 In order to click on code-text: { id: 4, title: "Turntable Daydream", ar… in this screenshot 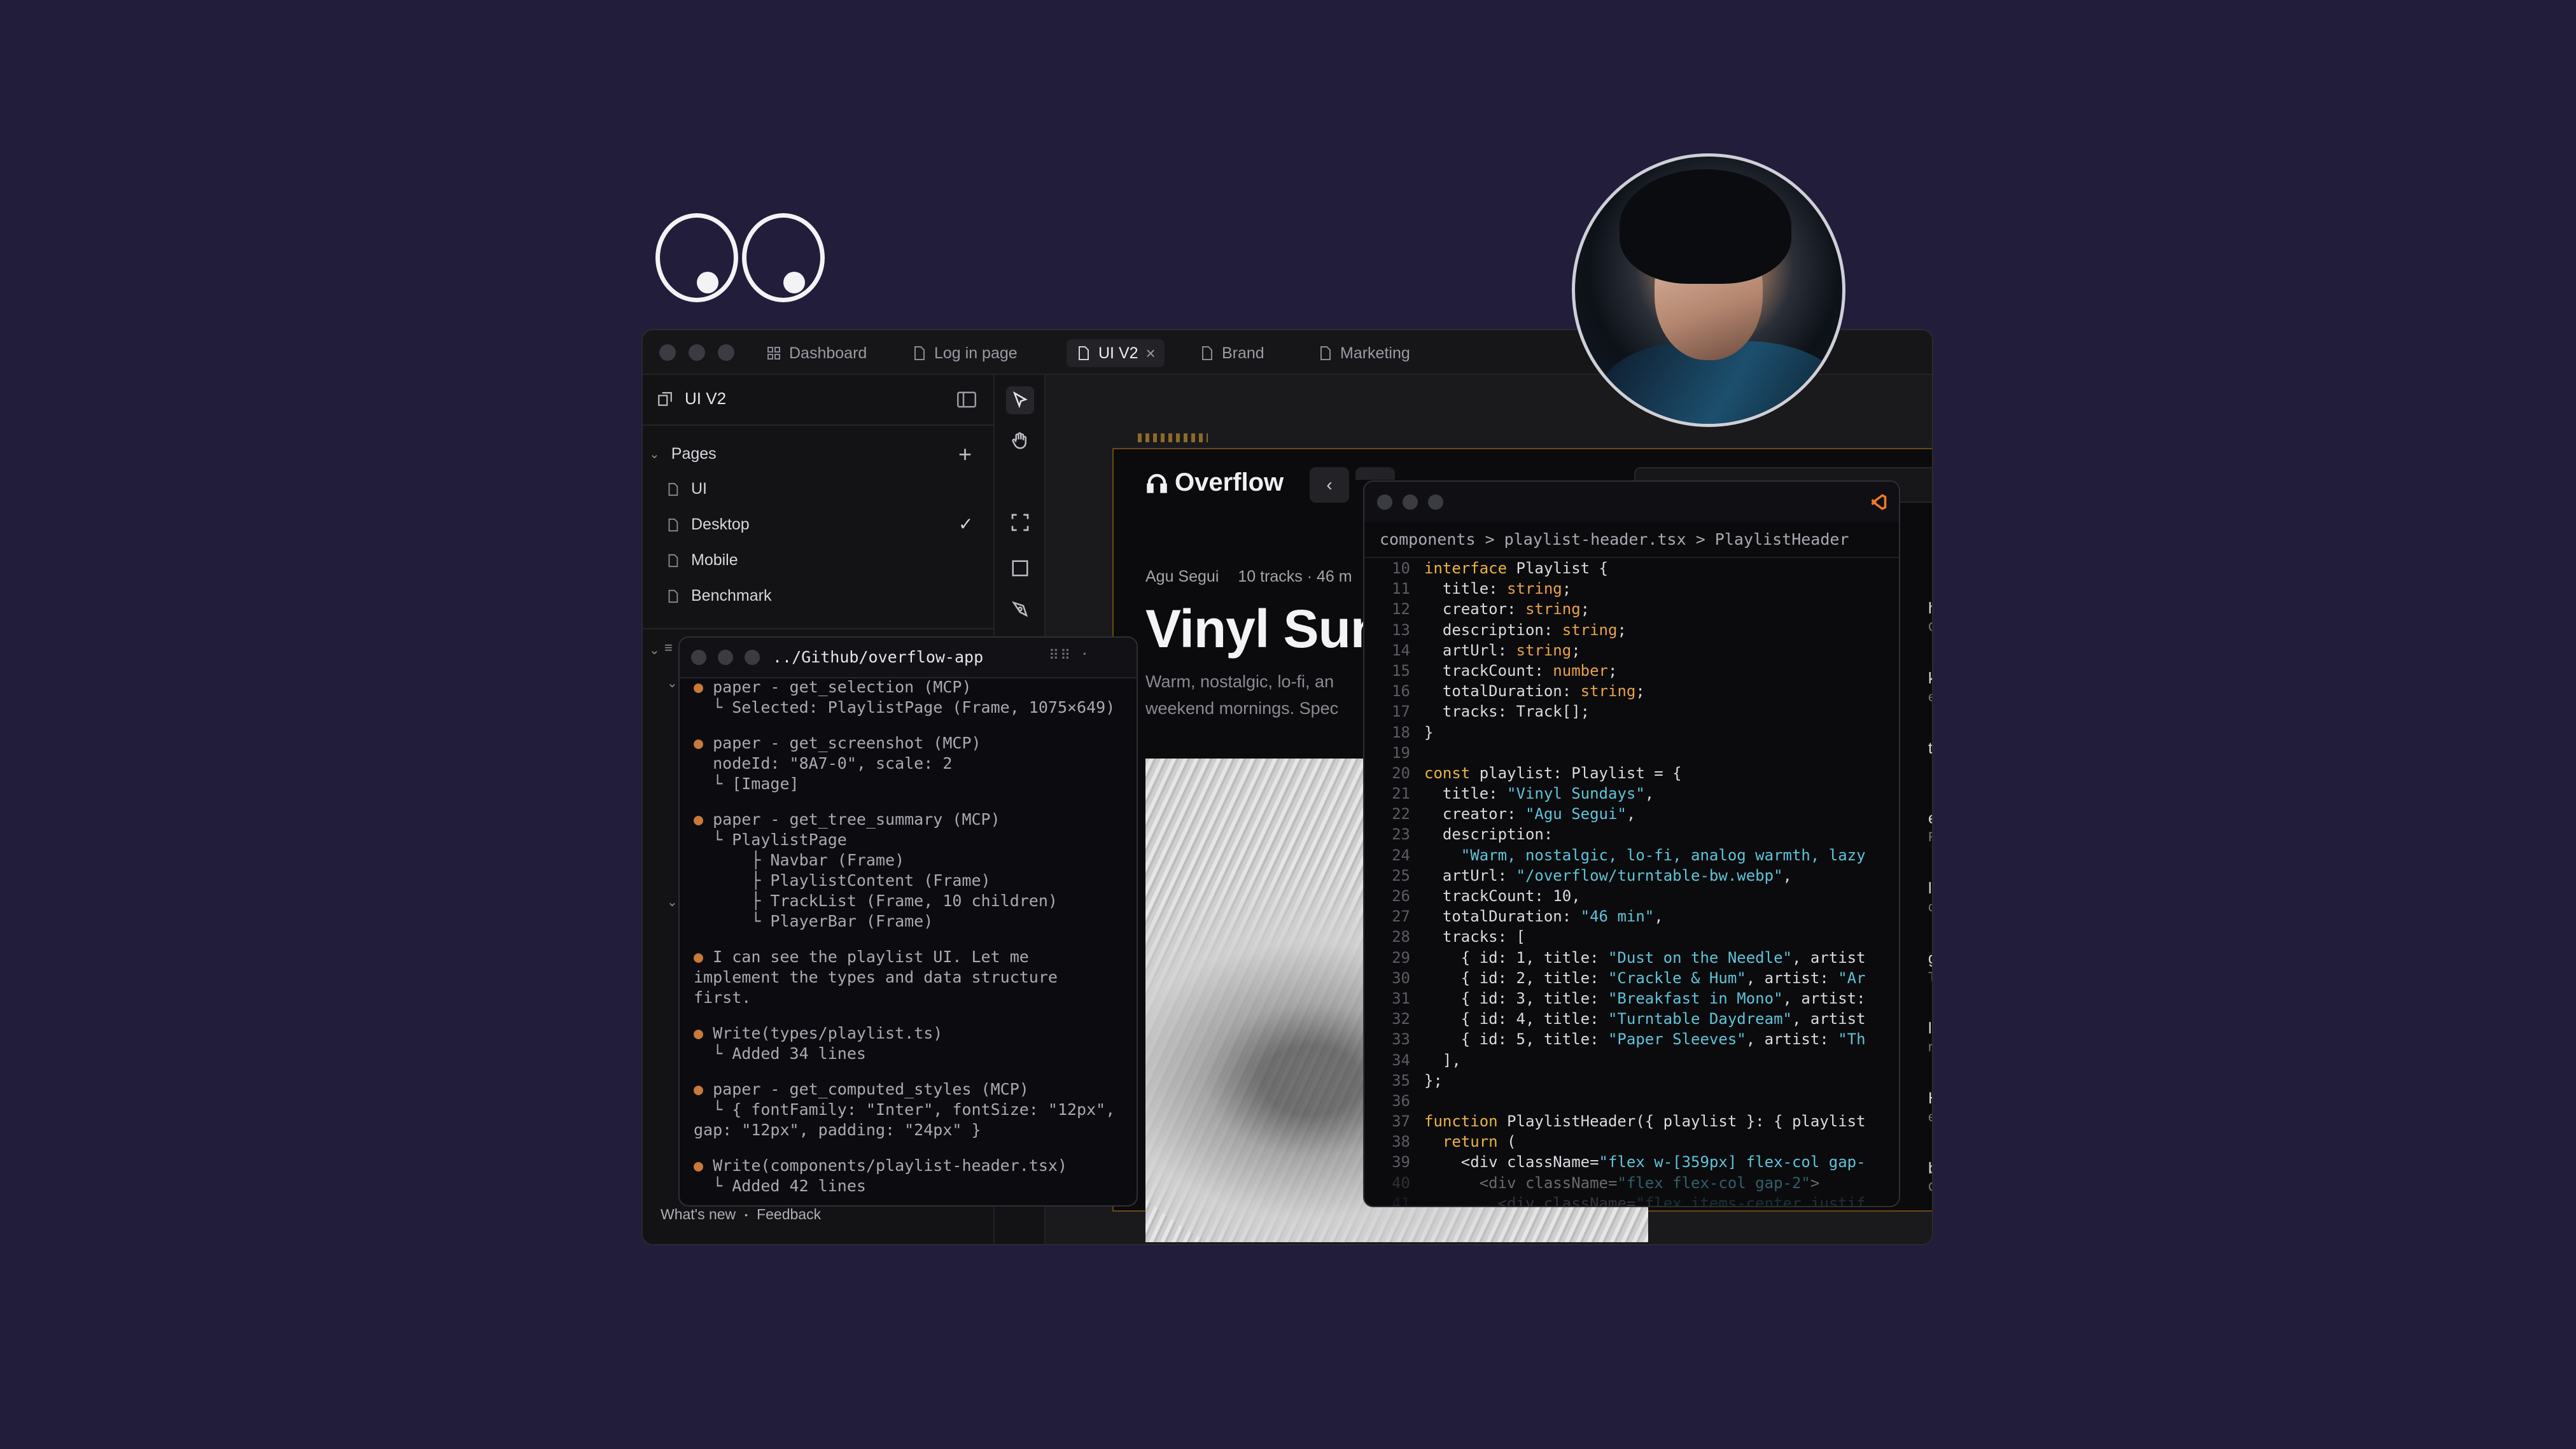, I will do `click(1645, 1019)`.